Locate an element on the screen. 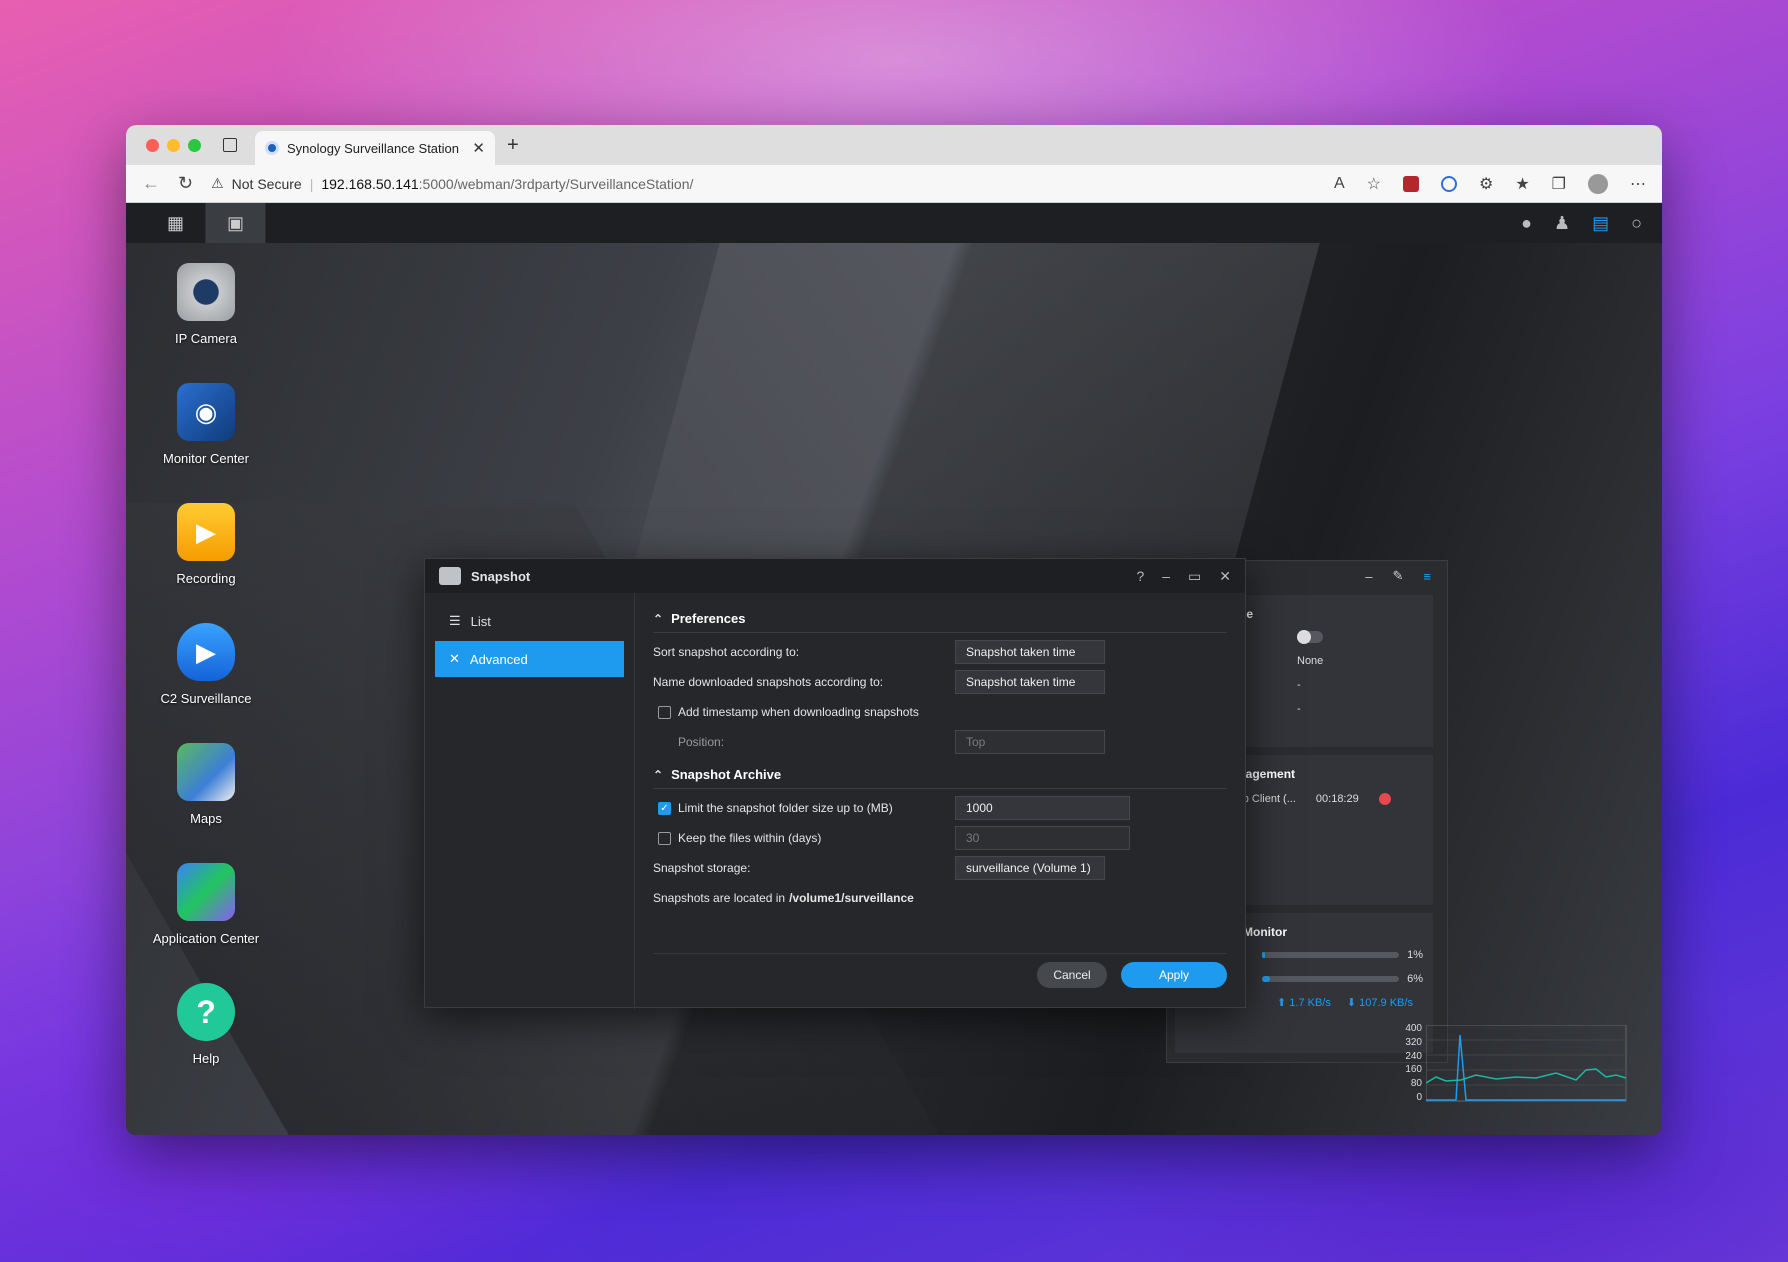 This screenshot has height=1262, width=1788. minimize-button: – is located at coordinates (1166, 576).